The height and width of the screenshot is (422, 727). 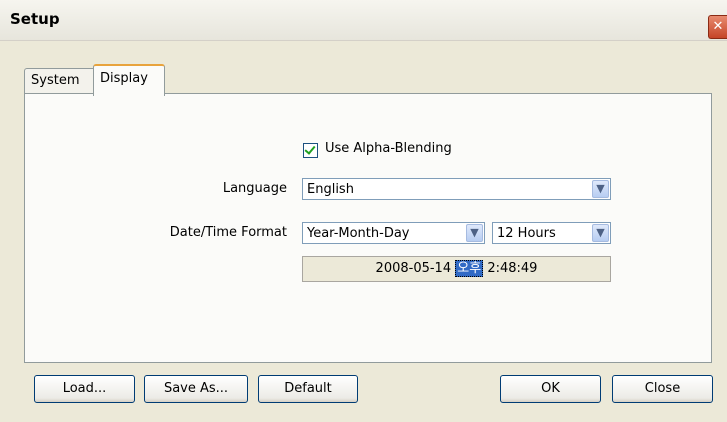 What do you see at coordinates (358, 233) in the screenshot?
I see `date-format-value: Year-Month-Day` at bounding box center [358, 233].